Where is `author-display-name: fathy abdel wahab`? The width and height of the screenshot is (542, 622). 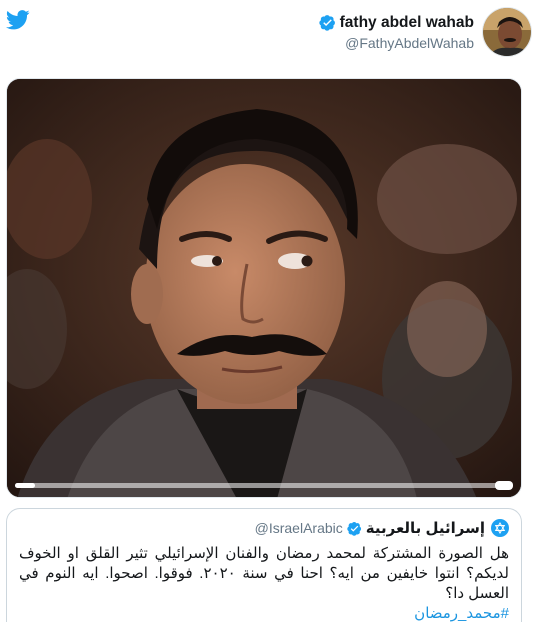
author-display-name: fathy abdel wahab is located at coordinates (407, 23).